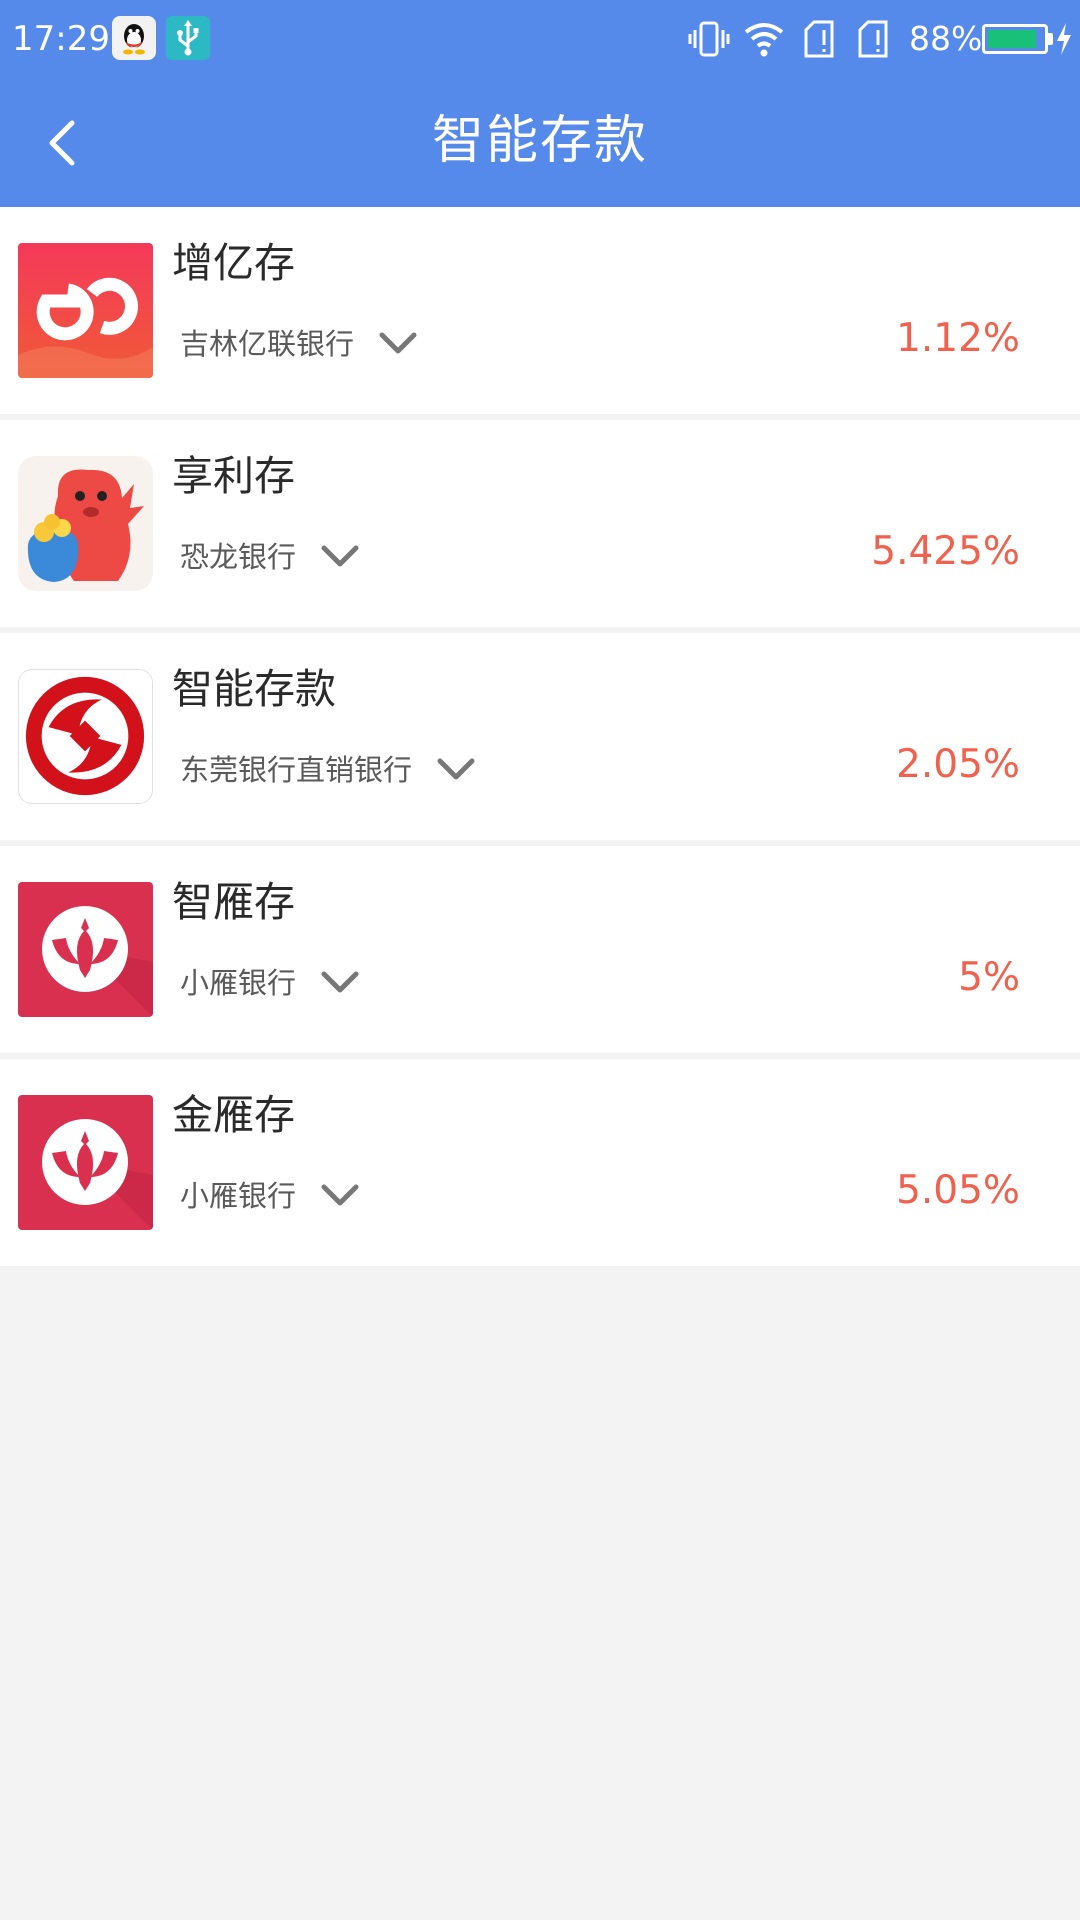 The width and height of the screenshot is (1080, 1920). I want to click on product-name: 增亿存, so click(233, 263).